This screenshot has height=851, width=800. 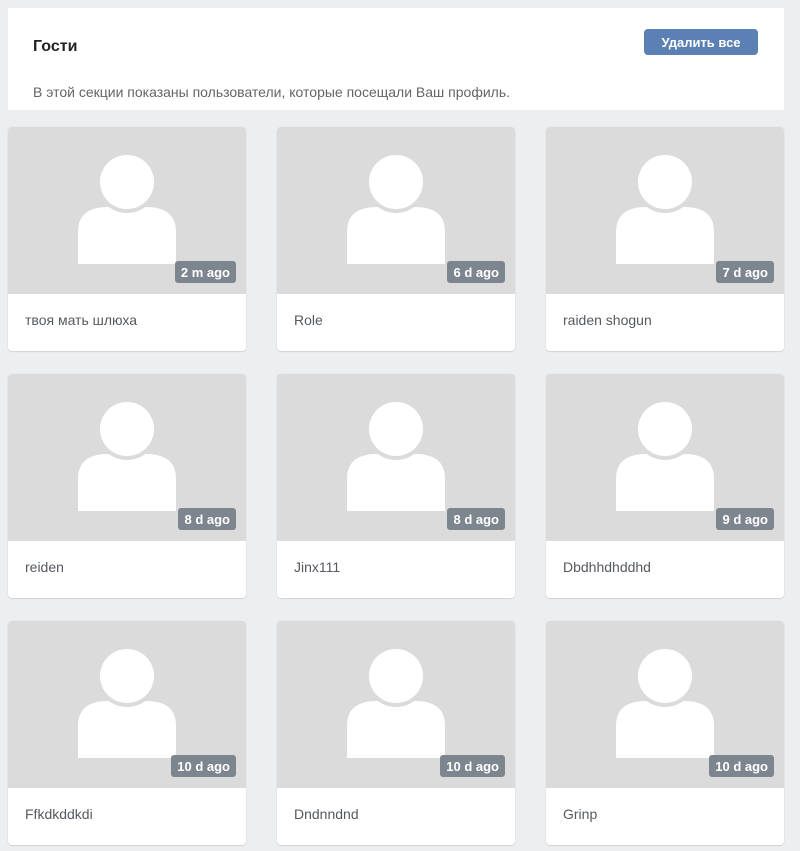 I want to click on guest-card: 6 d ago Role, so click(x=396, y=239).